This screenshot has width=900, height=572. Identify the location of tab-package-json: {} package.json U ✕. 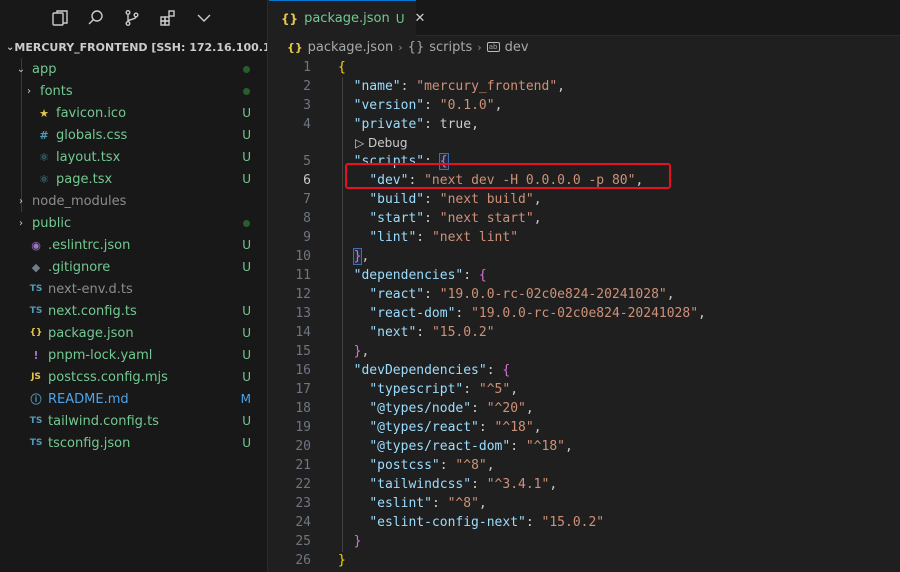
(347, 18).